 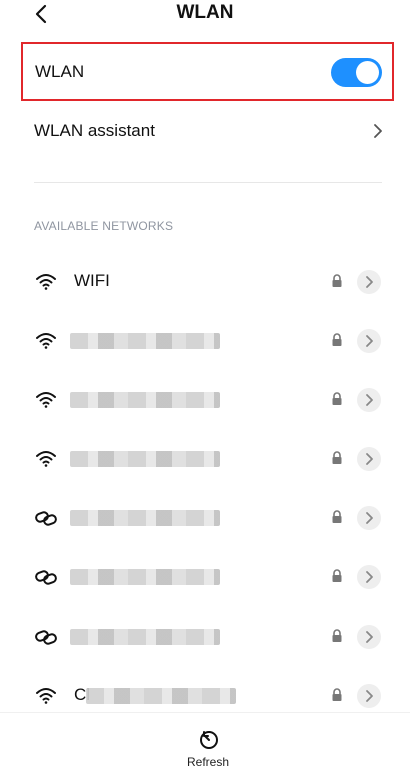 What do you see at coordinates (207, 132) in the screenshot?
I see `wlan-assistant-row: WLAN assistant` at bounding box center [207, 132].